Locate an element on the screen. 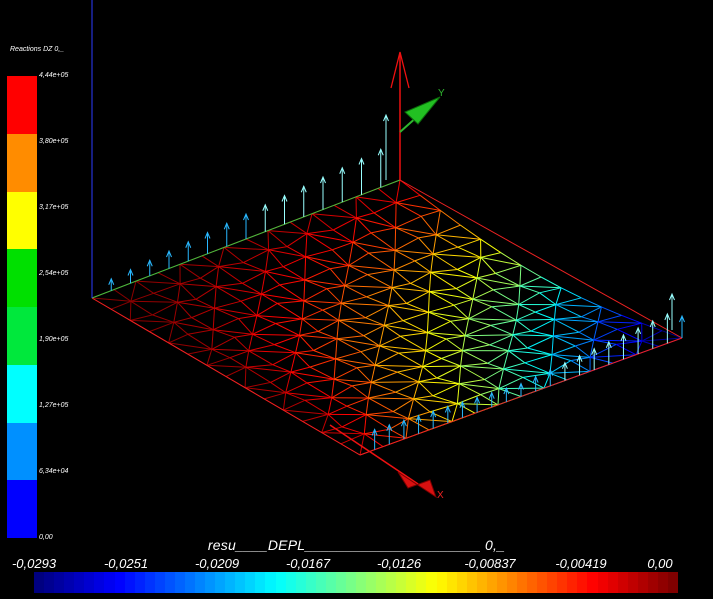  vertical-legend-tick: 1,90e+05 is located at coordinates (54, 339).